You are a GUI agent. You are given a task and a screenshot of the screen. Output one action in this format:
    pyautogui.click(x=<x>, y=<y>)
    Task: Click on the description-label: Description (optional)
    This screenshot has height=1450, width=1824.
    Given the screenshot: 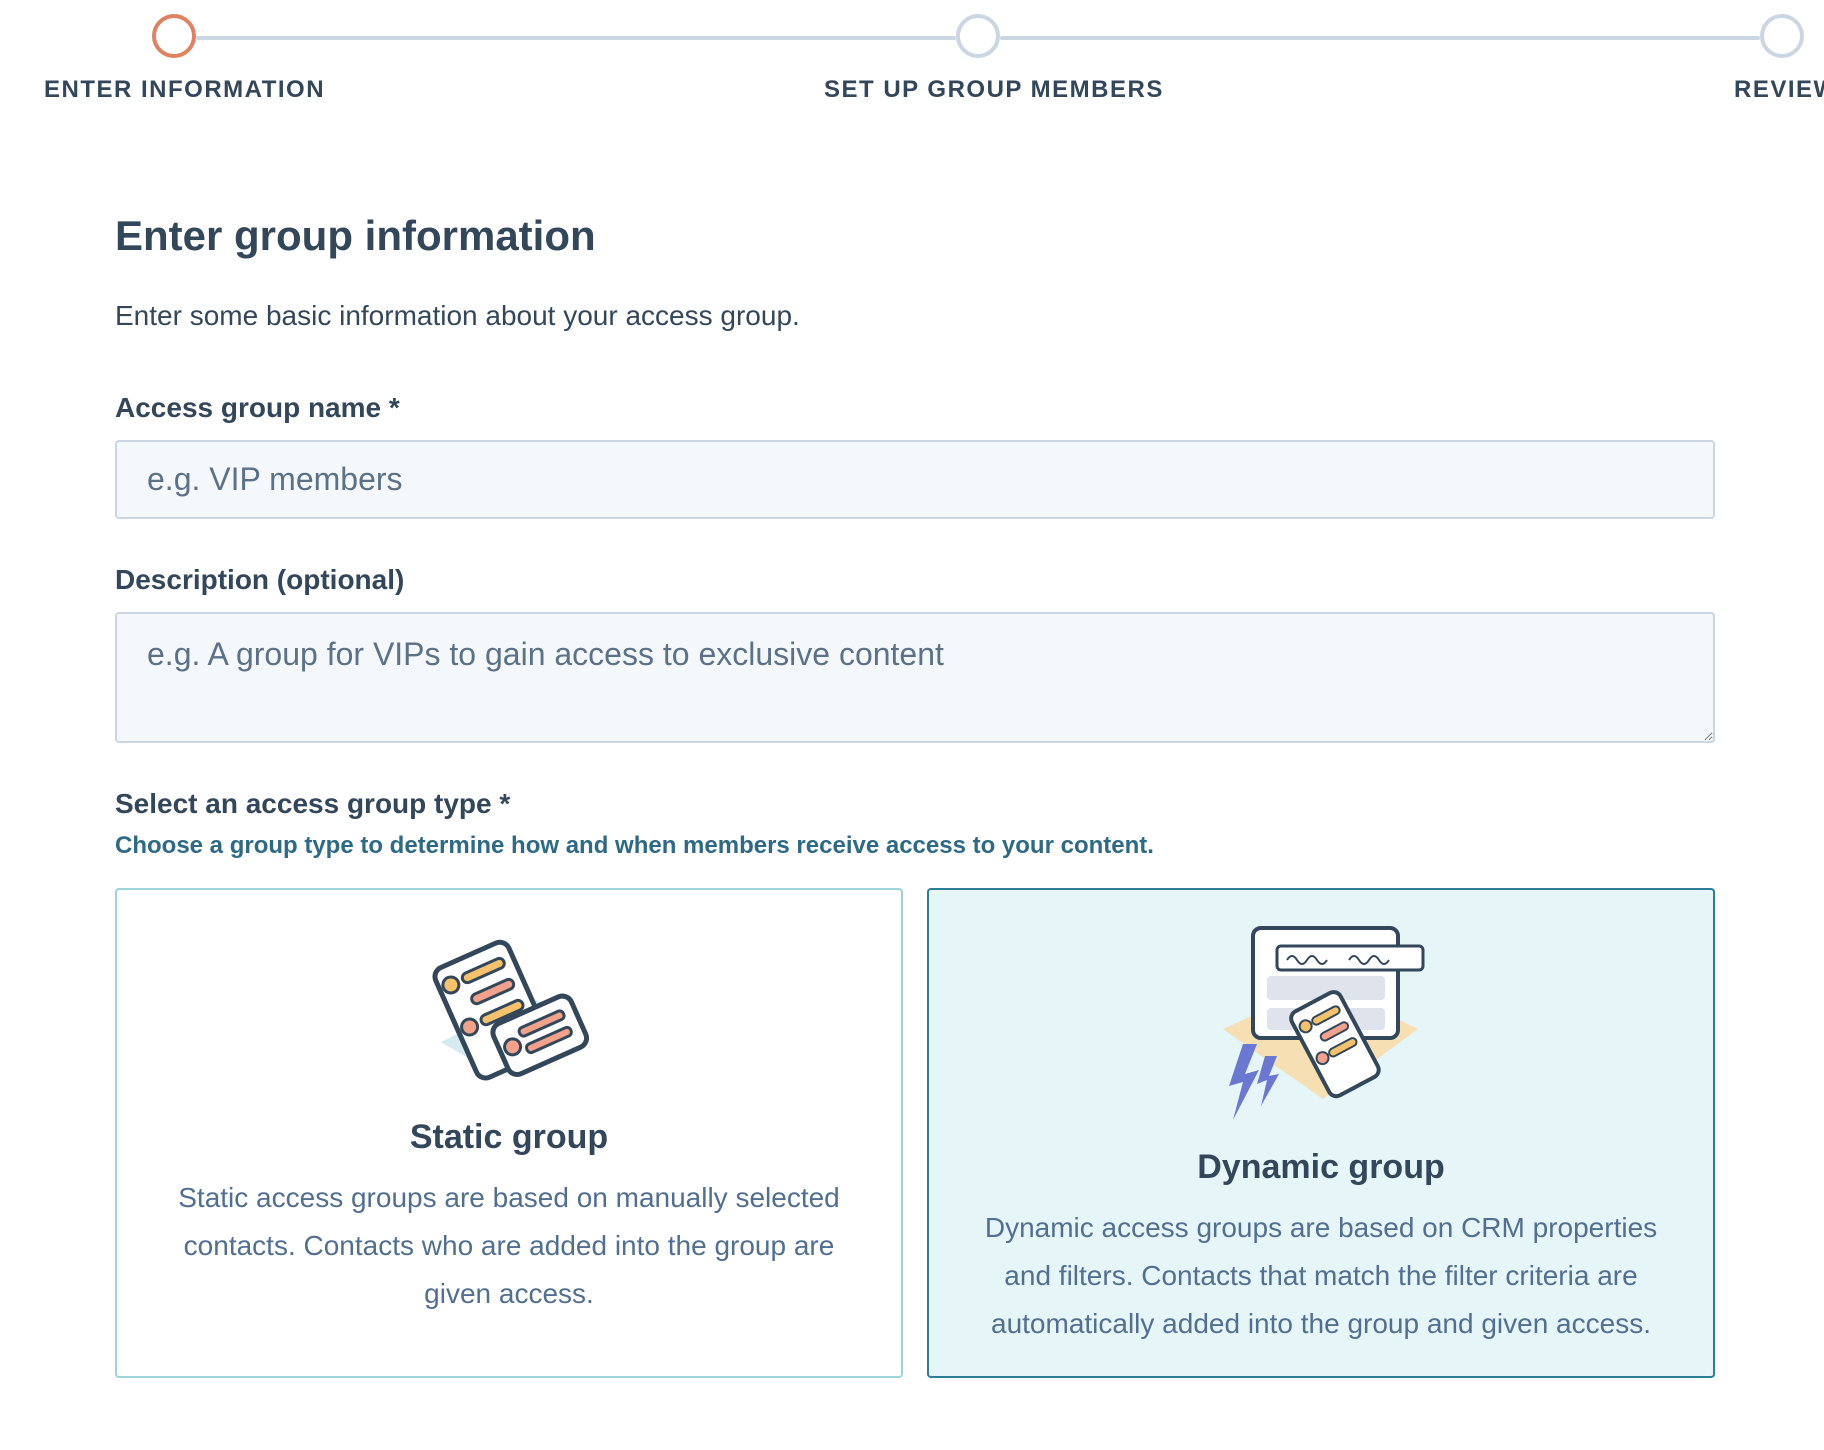 What is the action you would take?
    pyautogui.click(x=260, y=579)
    